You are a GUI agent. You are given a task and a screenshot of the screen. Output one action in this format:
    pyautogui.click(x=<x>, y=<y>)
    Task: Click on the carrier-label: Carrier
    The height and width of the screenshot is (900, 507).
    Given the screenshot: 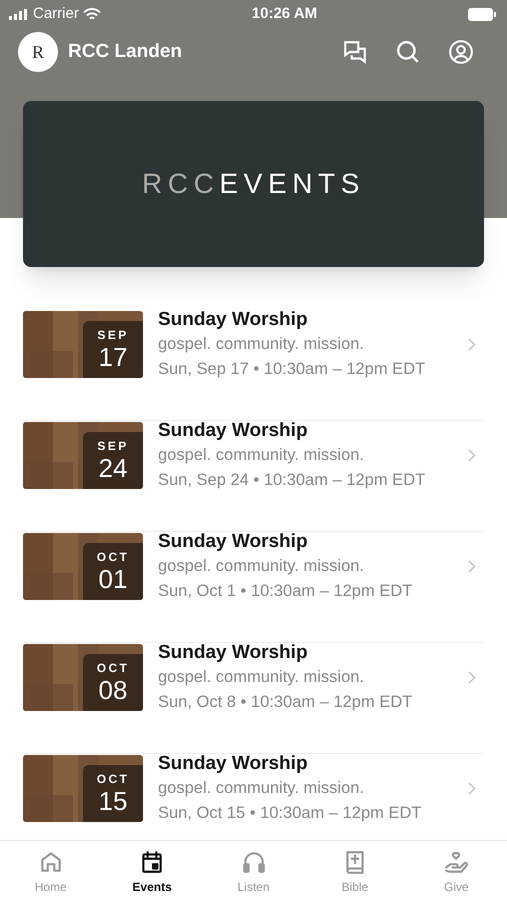 What is the action you would take?
    pyautogui.click(x=56, y=14)
    